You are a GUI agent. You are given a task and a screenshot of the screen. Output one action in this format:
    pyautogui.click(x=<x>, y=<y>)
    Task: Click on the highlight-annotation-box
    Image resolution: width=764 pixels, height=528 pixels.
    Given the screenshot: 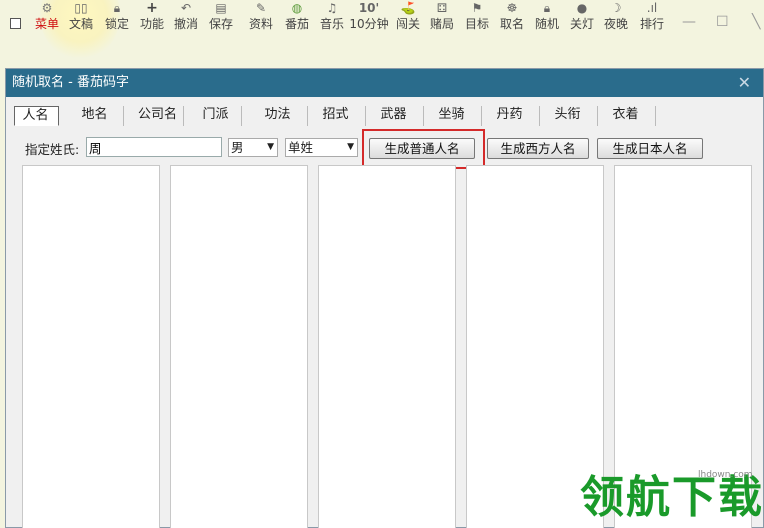 What is the action you would take?
    pyautogui.click(x=423, y=149)
    